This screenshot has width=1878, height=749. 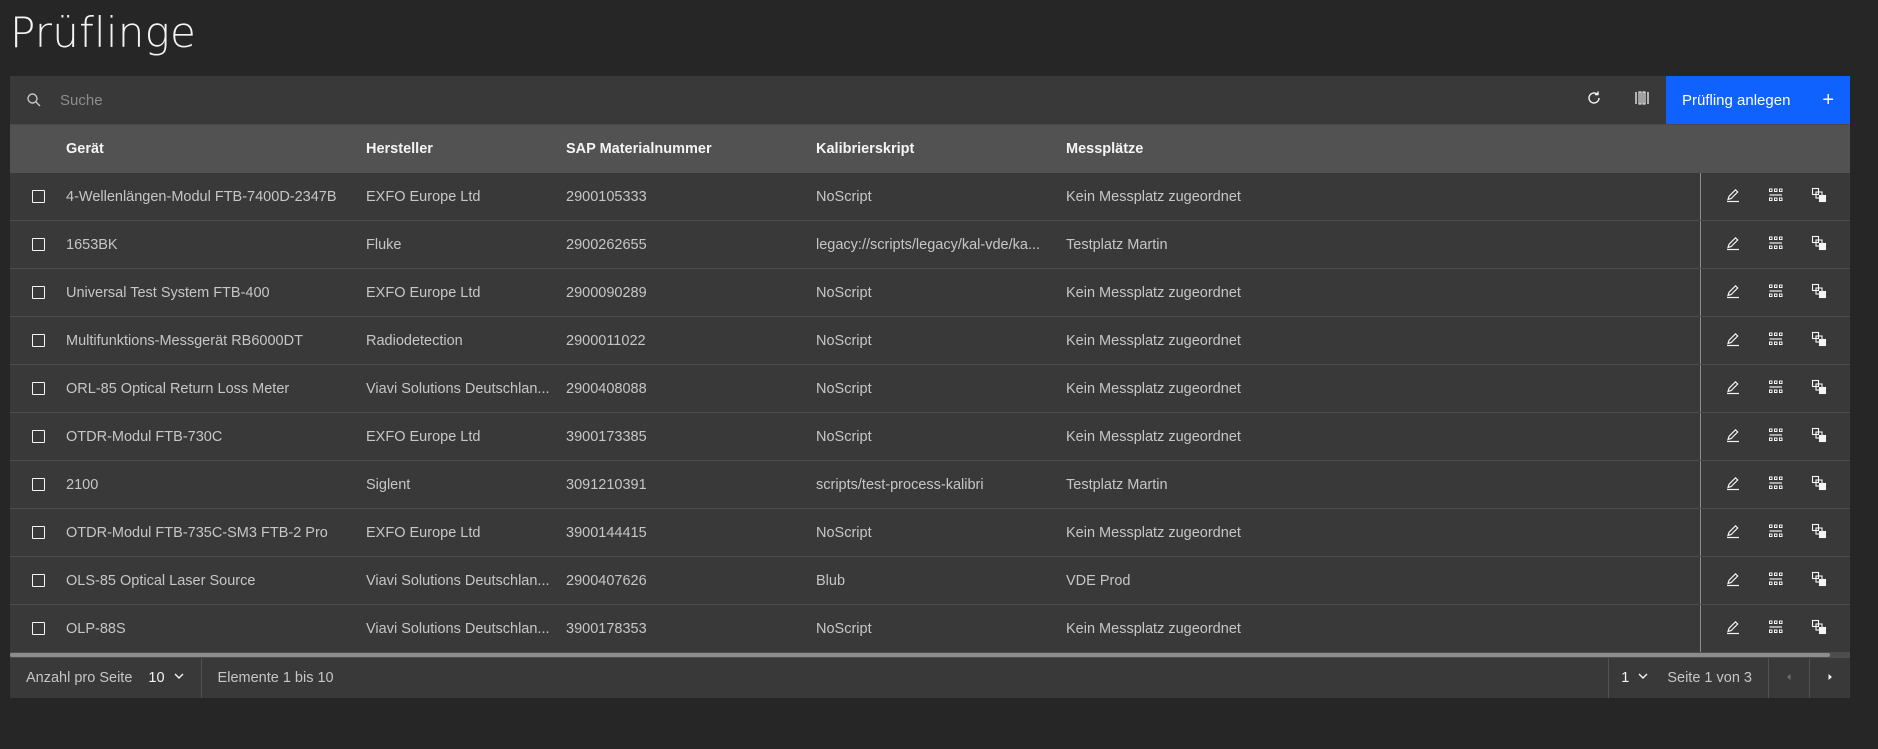 I want to click on caret-left-icon, so click(x=1789, y=678).